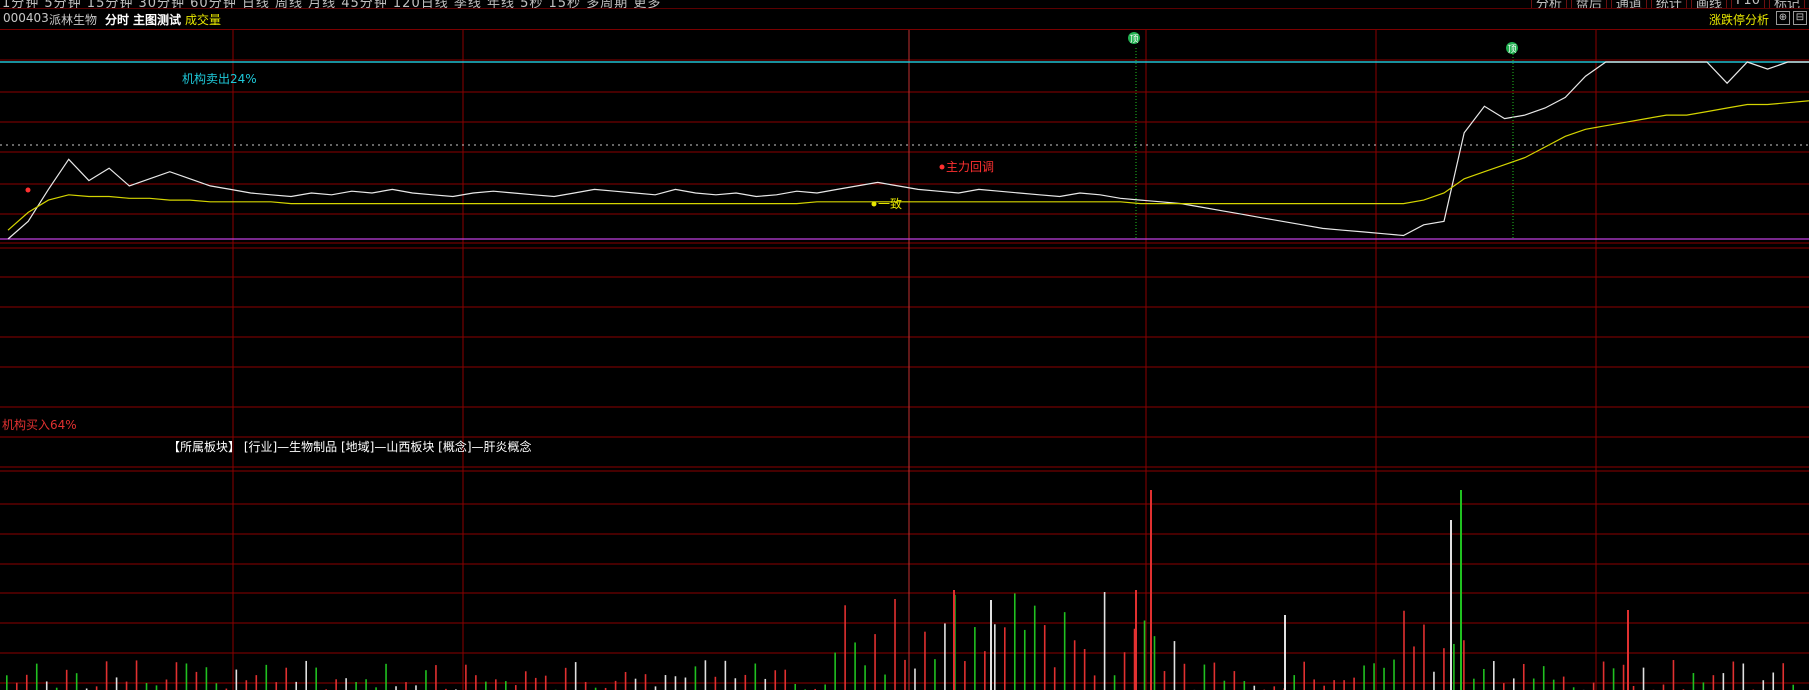 This screenshot has width=1809, height=690. Describe the element at coordinates (1747, 4) in the screenshot. I see `menu-button-5: F10` at that location.